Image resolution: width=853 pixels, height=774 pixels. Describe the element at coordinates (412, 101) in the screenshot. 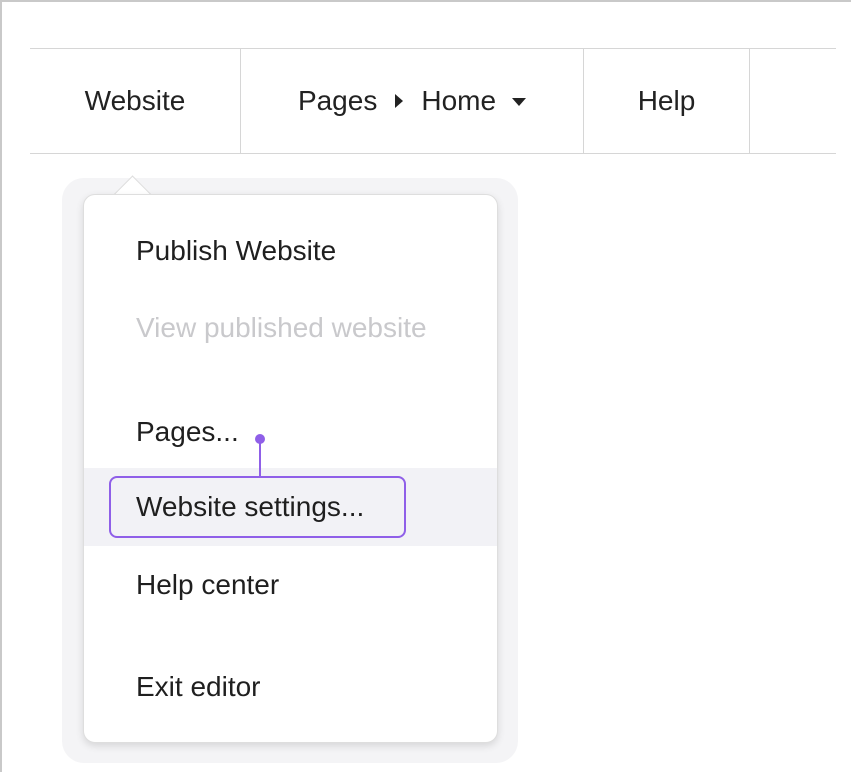

I see `menubar-pages-breadcrumb: Pages Home` at that location.